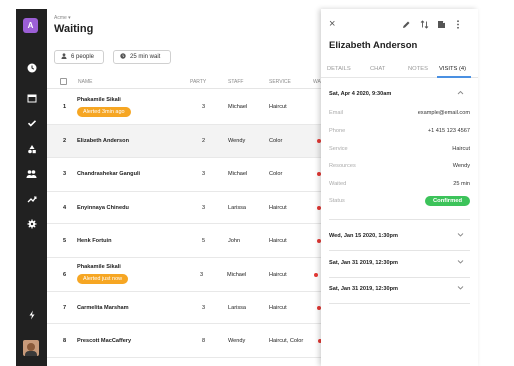  Describe the element at coordinates (31, 174) in the screenshot. I see `people-icon` at that location.